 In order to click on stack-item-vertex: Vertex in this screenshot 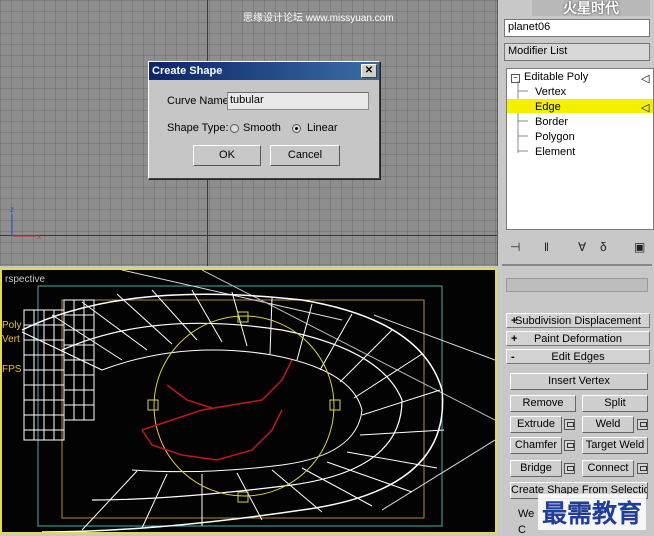, I will do `click(550, 92)`.